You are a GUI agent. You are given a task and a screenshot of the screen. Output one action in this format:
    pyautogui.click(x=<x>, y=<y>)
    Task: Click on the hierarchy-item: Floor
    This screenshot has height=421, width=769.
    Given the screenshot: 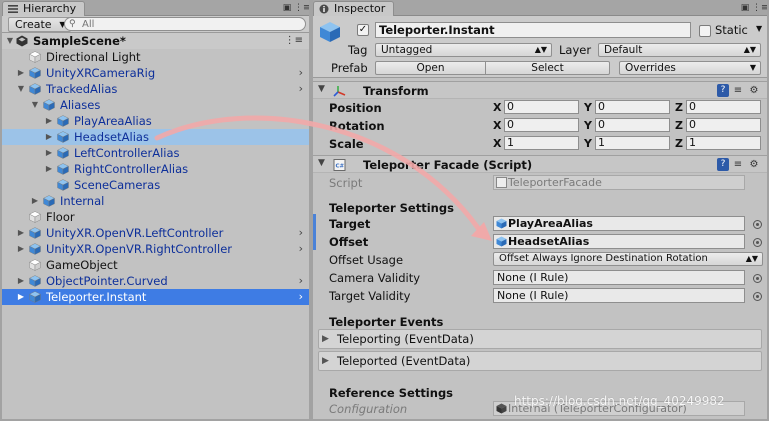 What is the action you would take?
    pyautogui.click(x=155, y=217)
    